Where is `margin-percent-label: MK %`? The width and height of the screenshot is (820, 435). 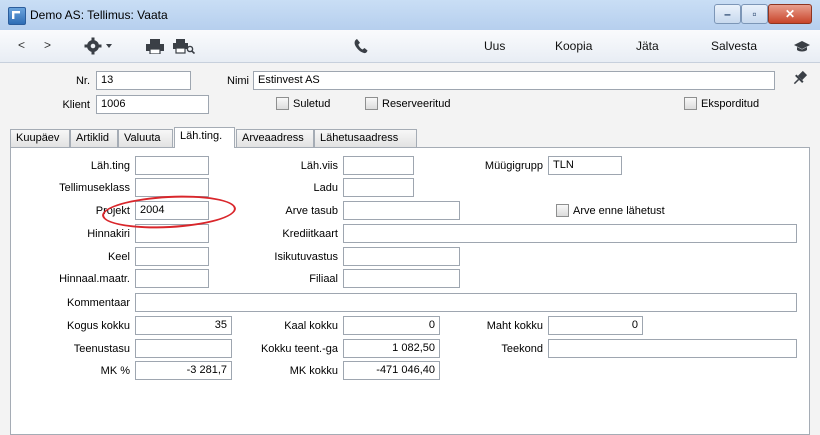 margin-percent-label: MK % is located at coordinates (115, 371).